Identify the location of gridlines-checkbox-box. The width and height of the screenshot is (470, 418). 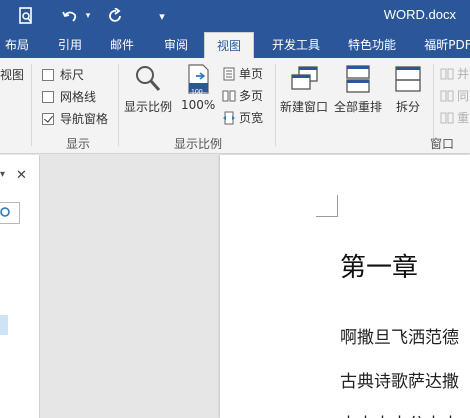
(48, 96).